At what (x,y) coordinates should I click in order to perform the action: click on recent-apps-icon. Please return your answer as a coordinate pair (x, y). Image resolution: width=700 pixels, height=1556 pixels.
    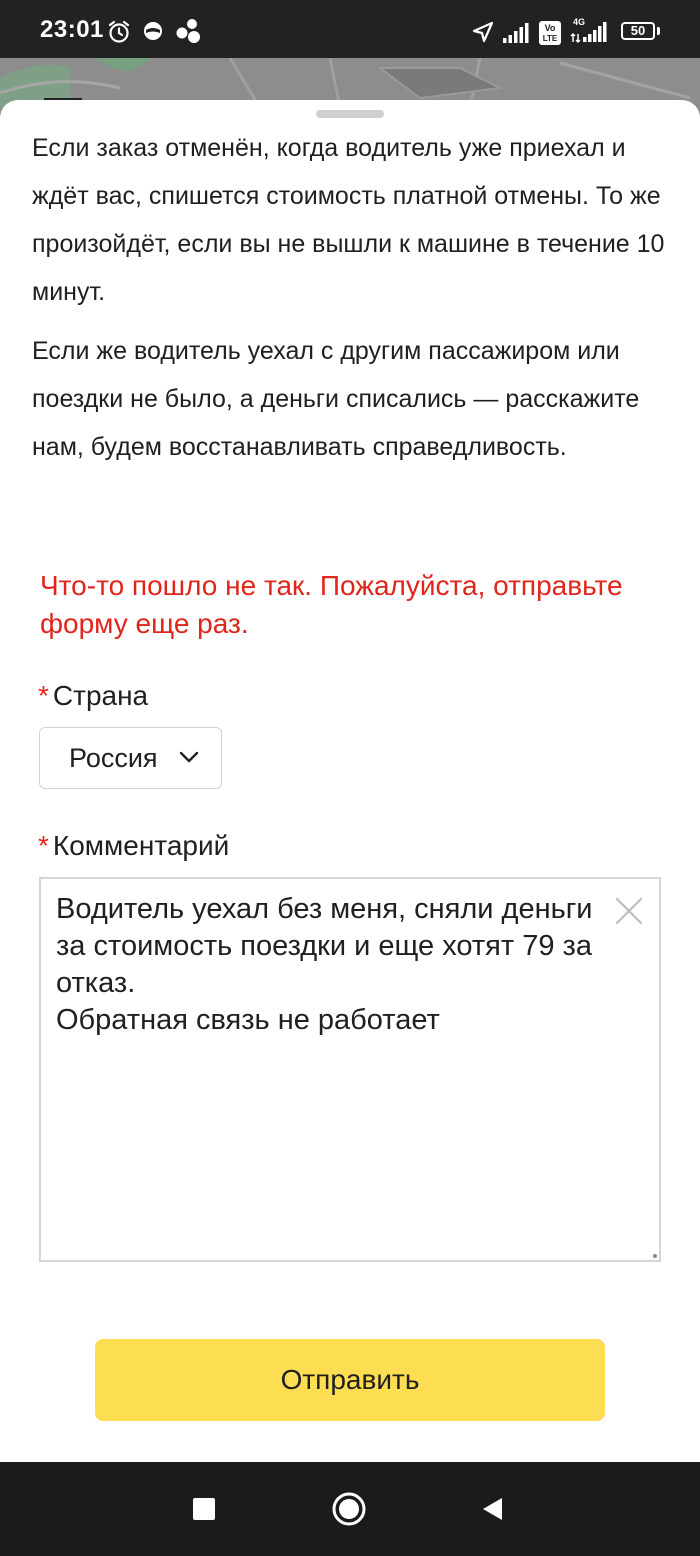
    Looking at the image, I should click on (204, 1509).